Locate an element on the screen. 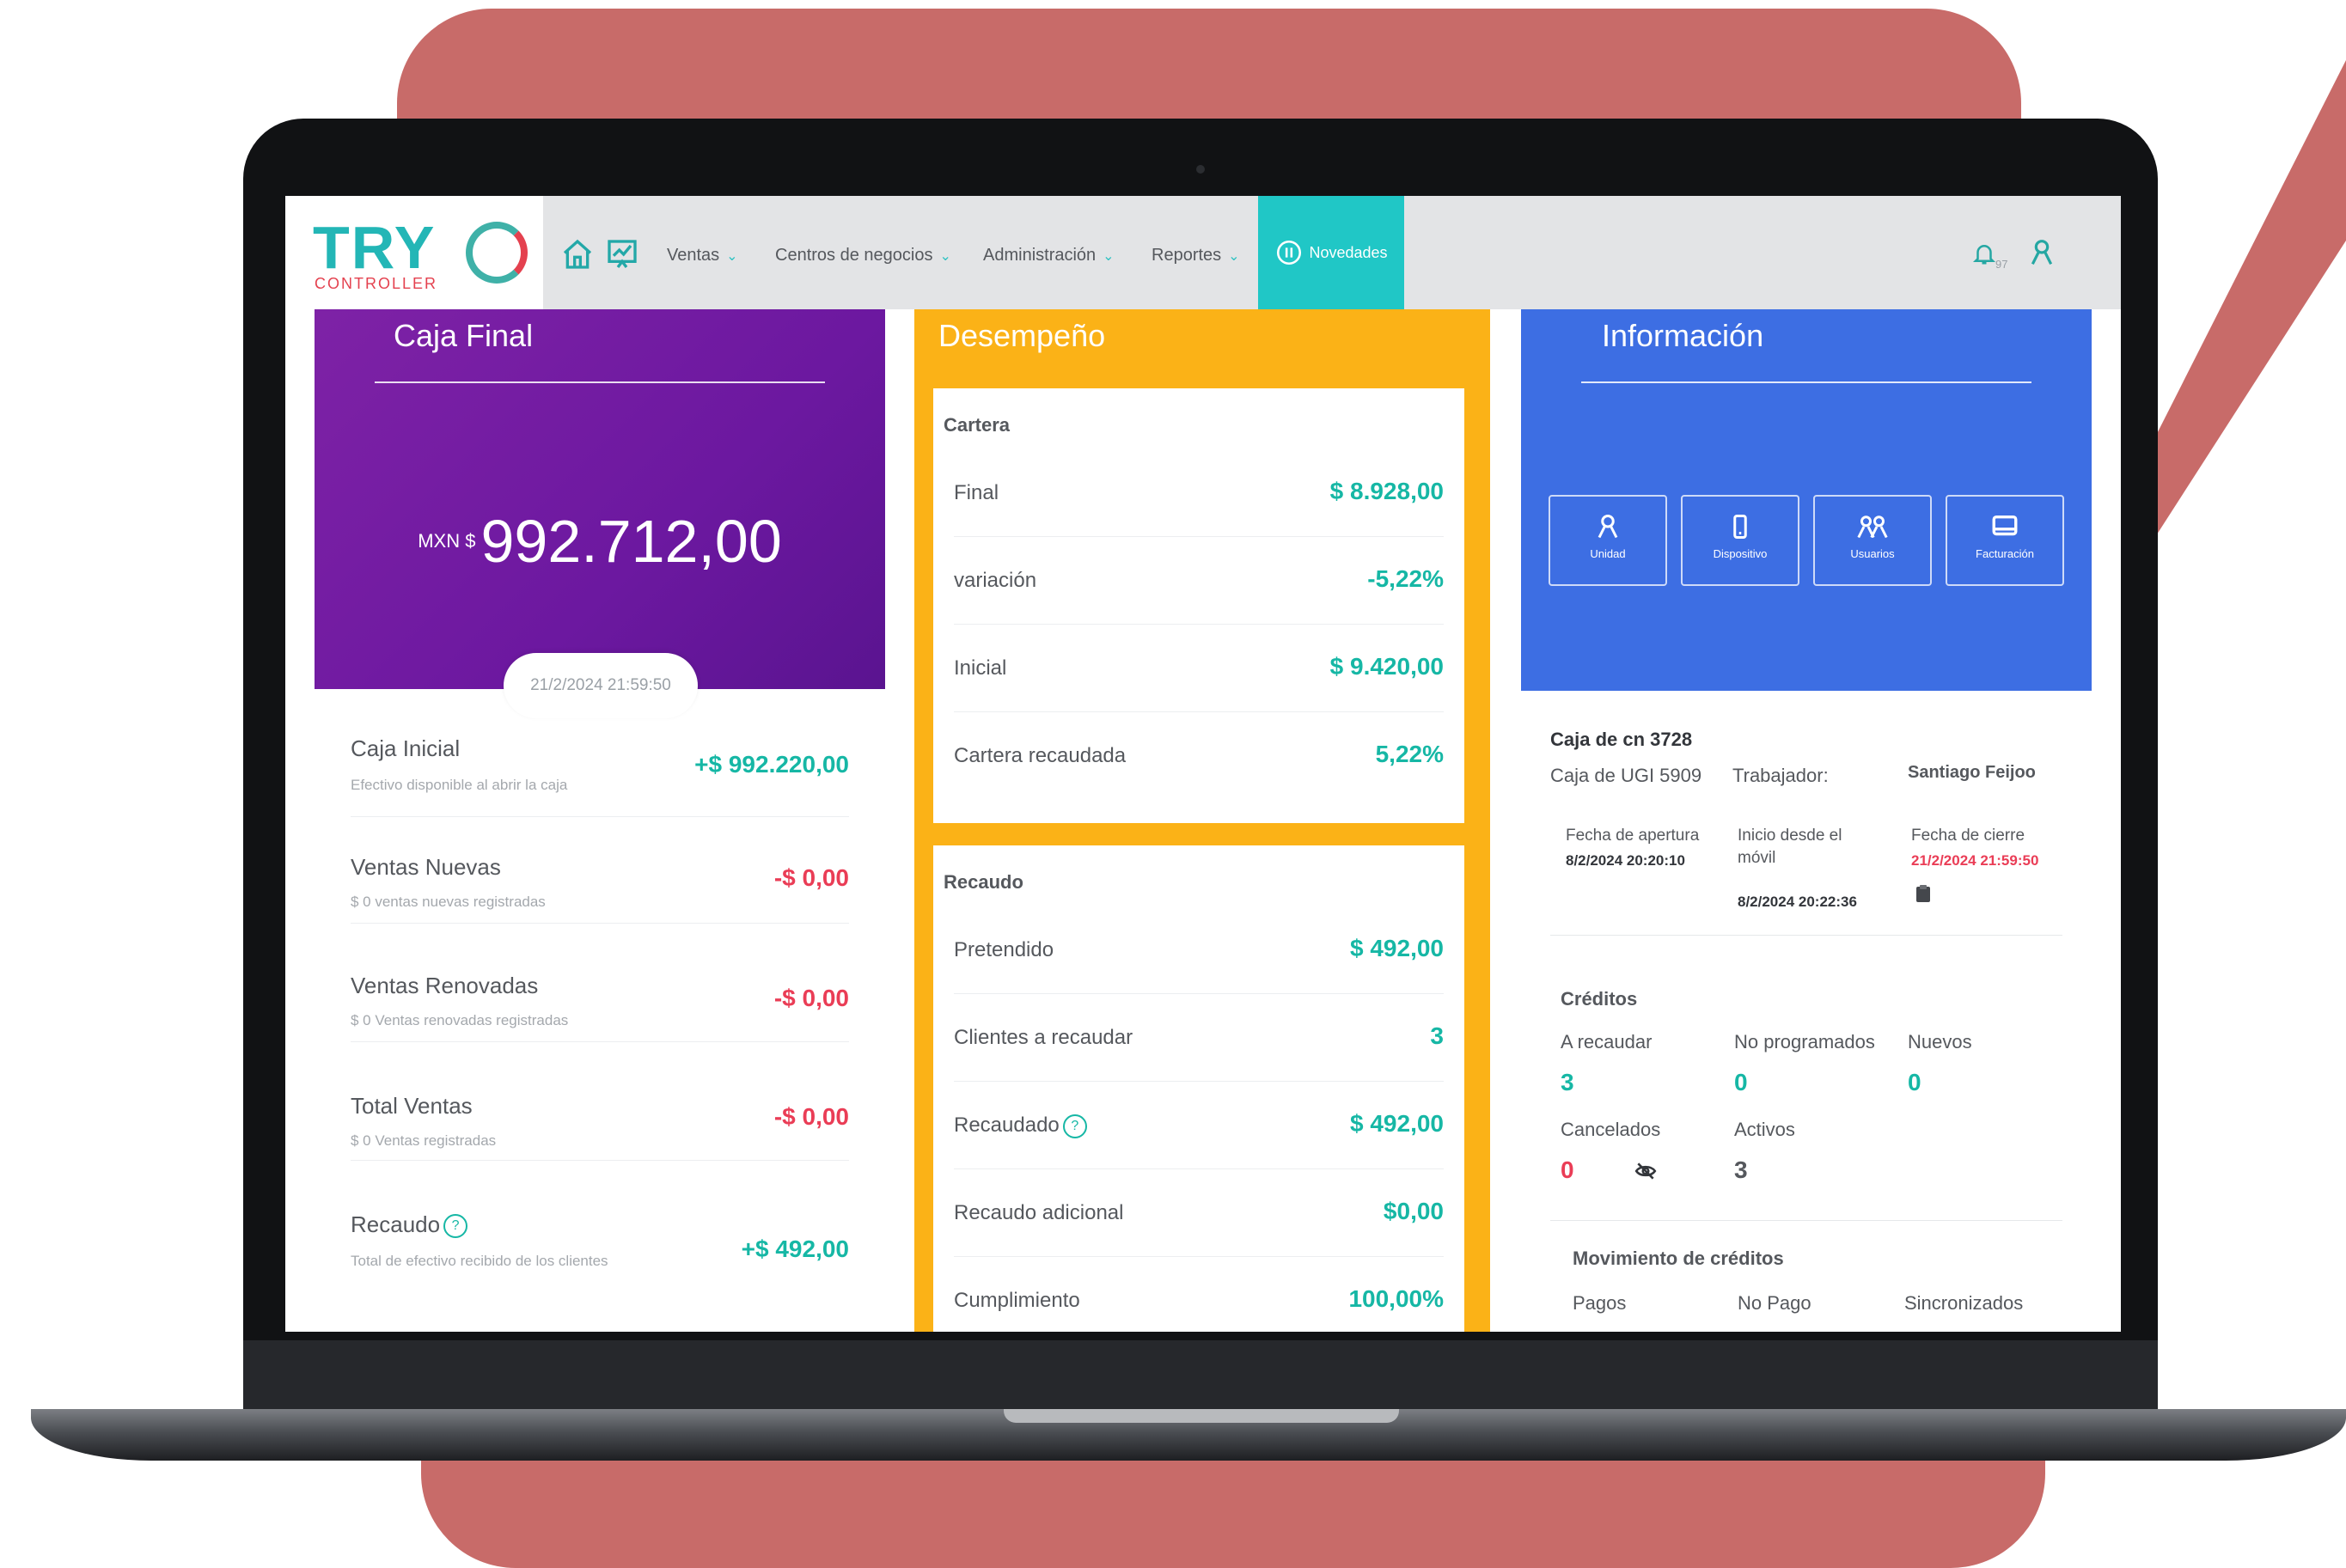 This screenshot has height=1568, width=2346. nav-novedades: Novedades is located at coordinates (1331, 252).